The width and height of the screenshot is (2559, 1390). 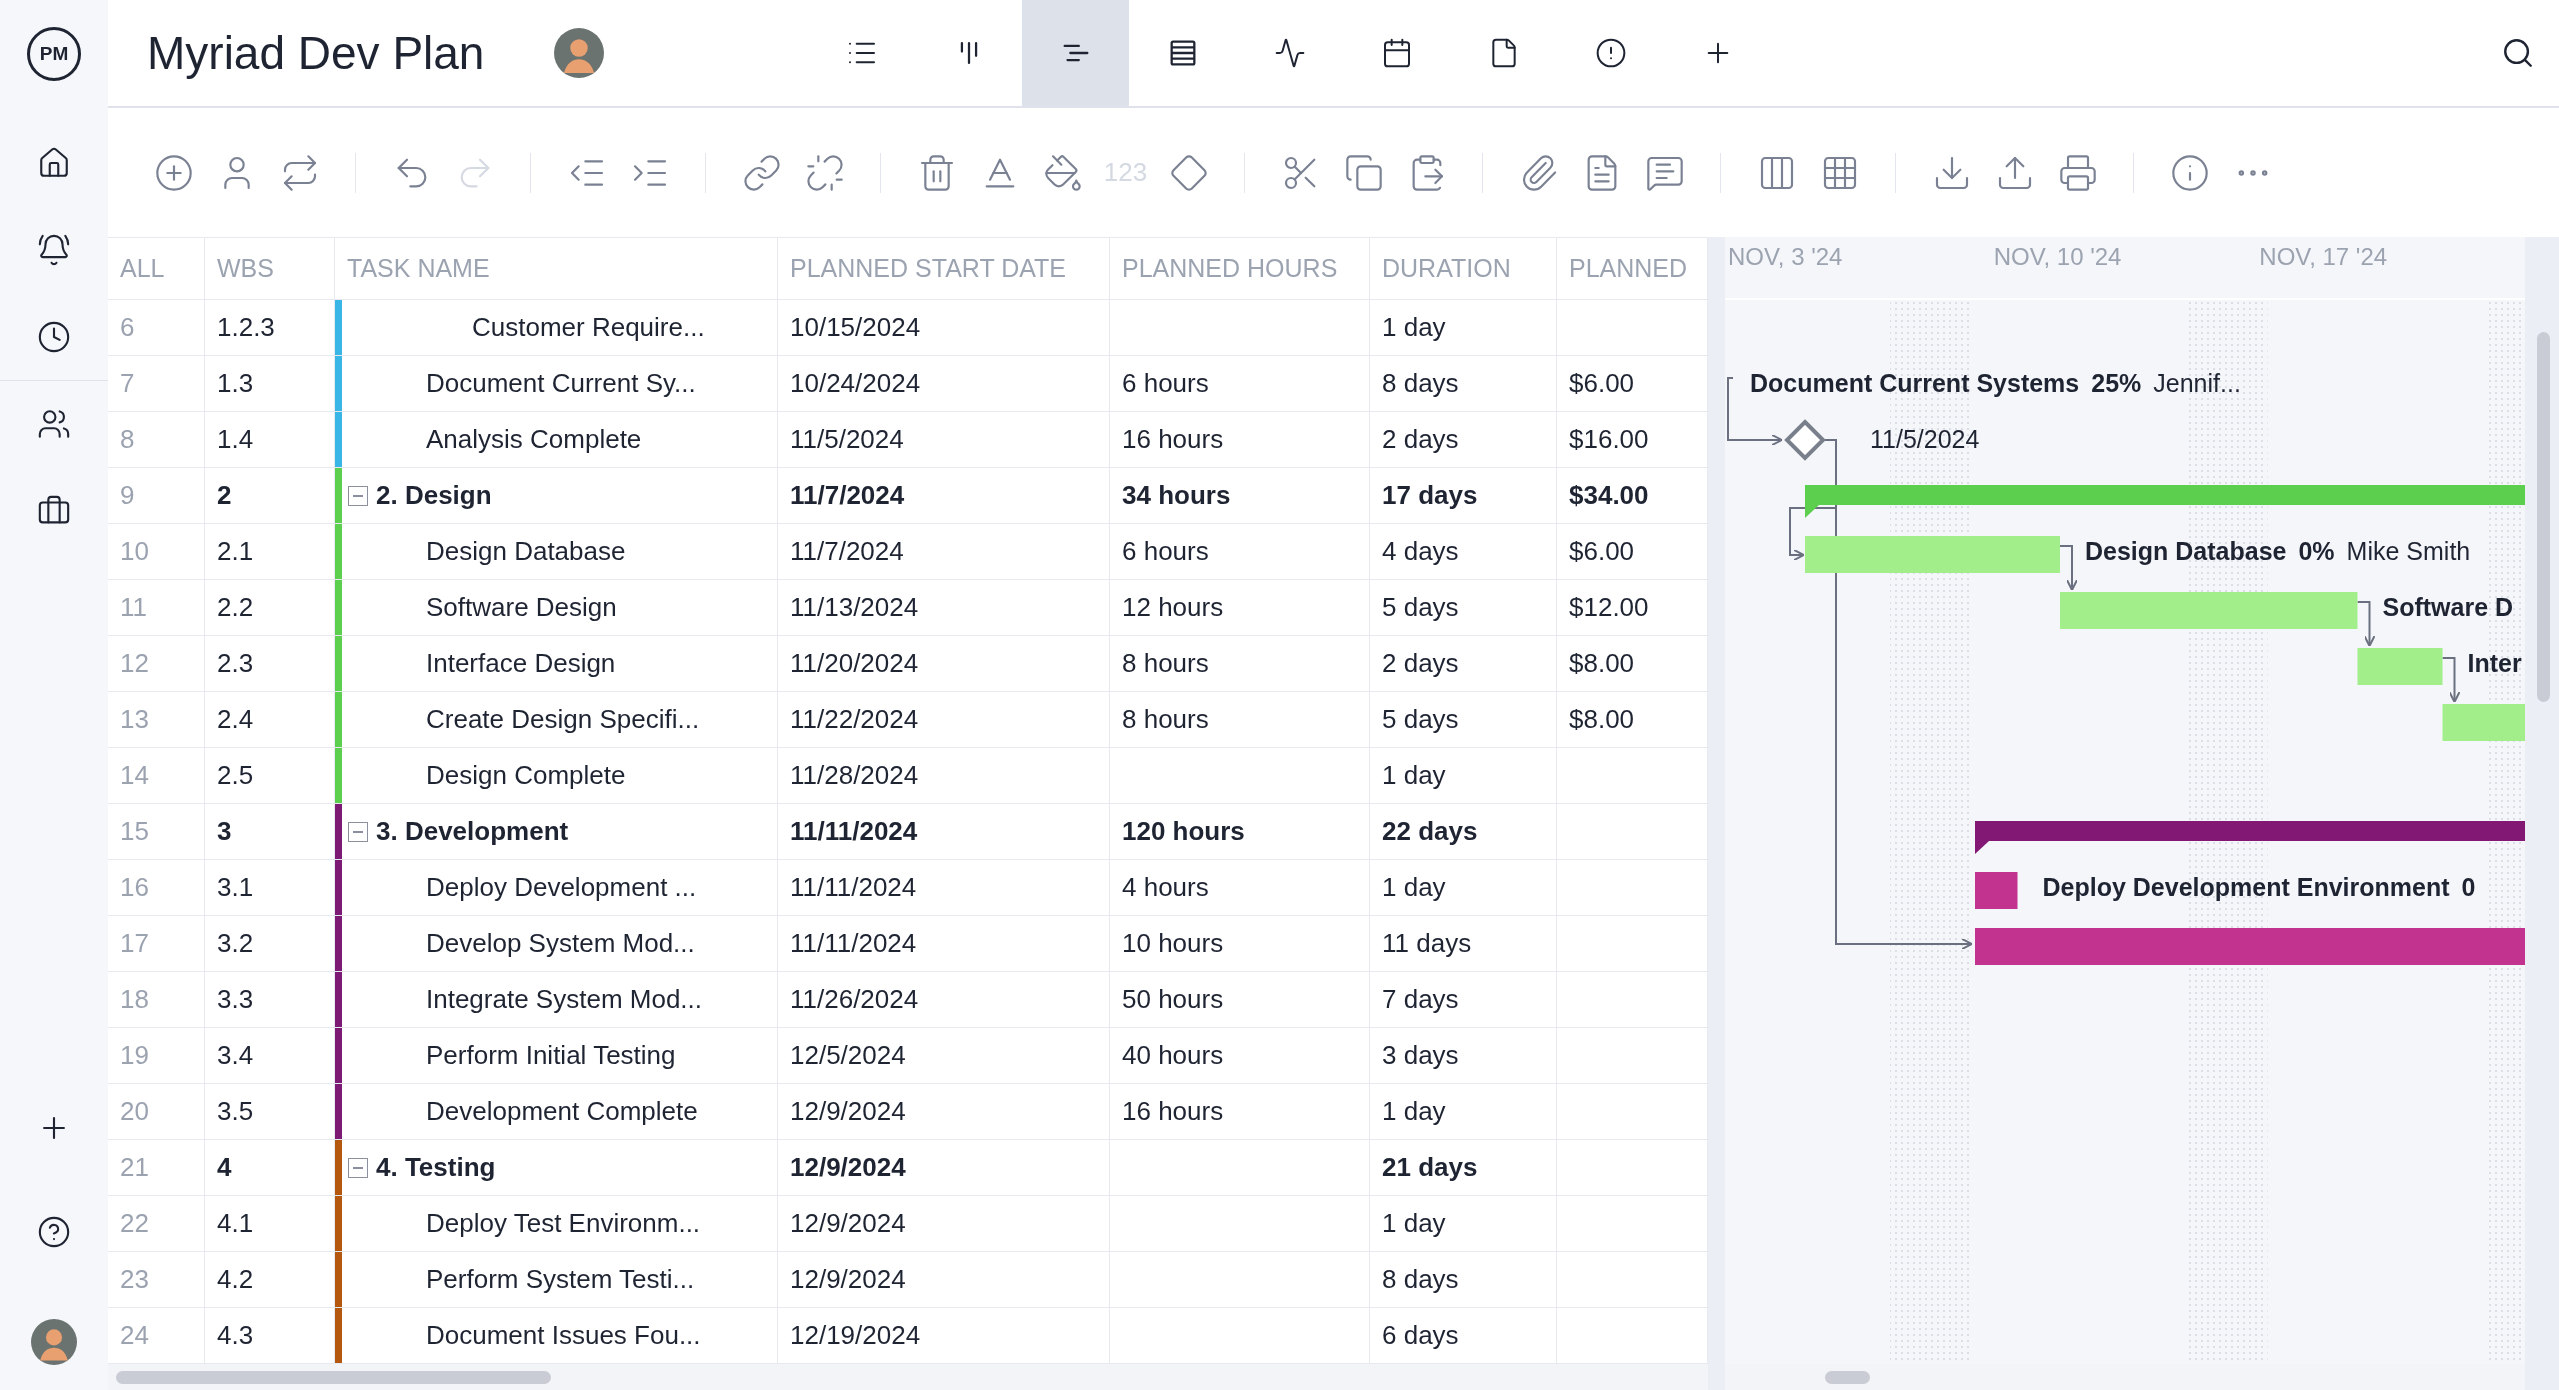 What do you see at coordinates (847, 439) in the screenshot?
I see `start-date-cell-text: 11/5/2024` at bounding box center [847, 439].